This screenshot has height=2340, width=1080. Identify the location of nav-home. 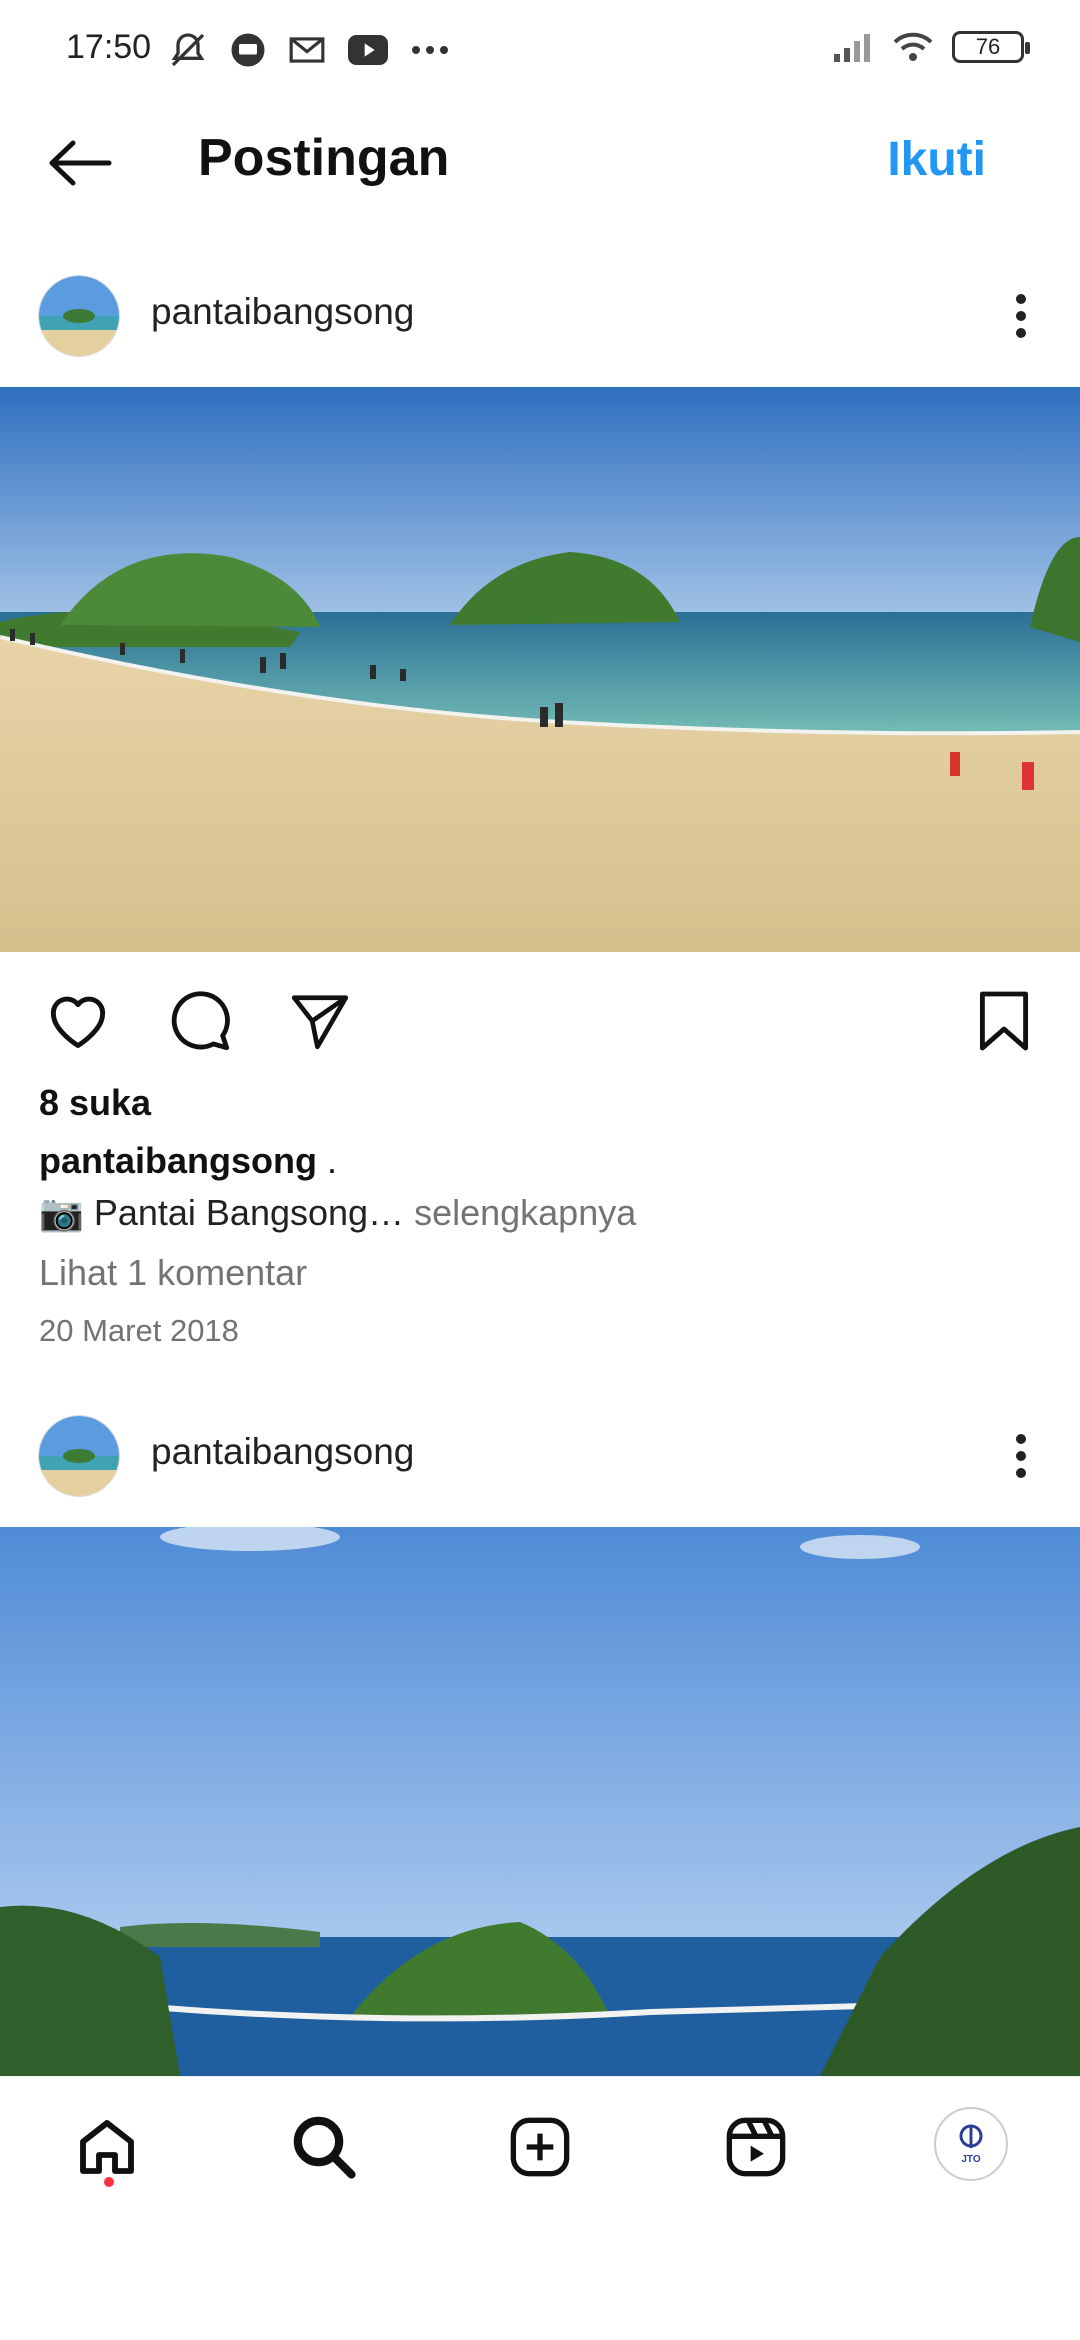
(107, 2147).